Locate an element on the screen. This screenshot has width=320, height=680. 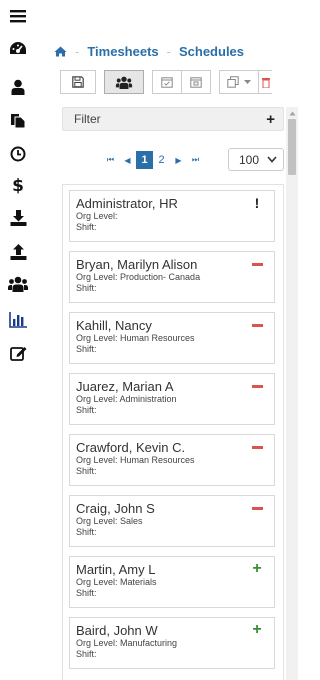
user-icon is located at coordinates (18, 87).